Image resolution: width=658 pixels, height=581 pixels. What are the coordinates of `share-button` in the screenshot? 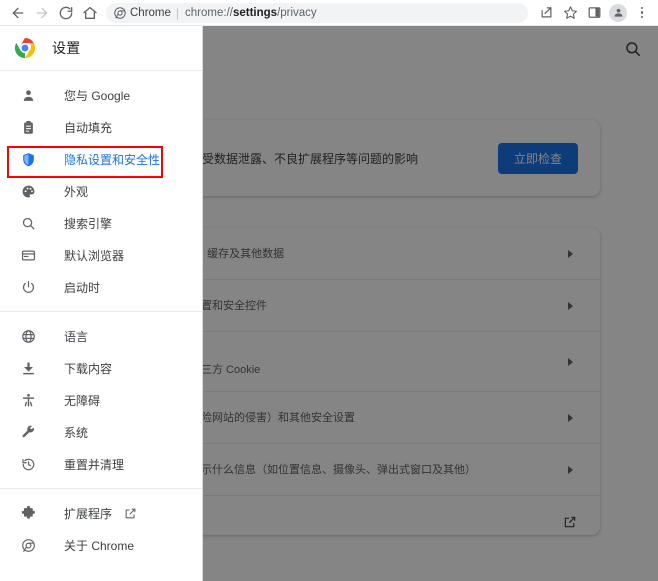 It's located at (546, 13).